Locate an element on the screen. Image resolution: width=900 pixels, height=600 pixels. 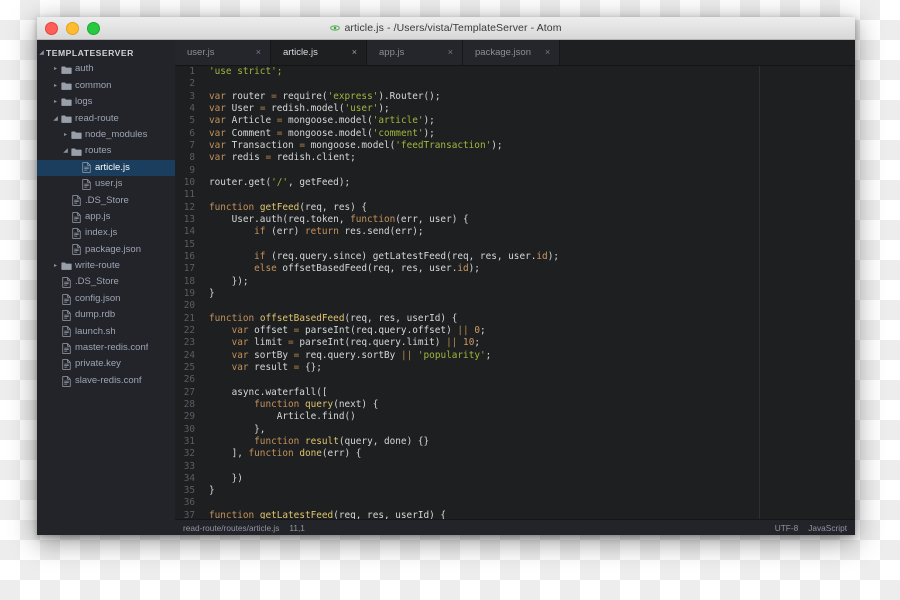
line-number: 19 is located at coordinates (189, 293).